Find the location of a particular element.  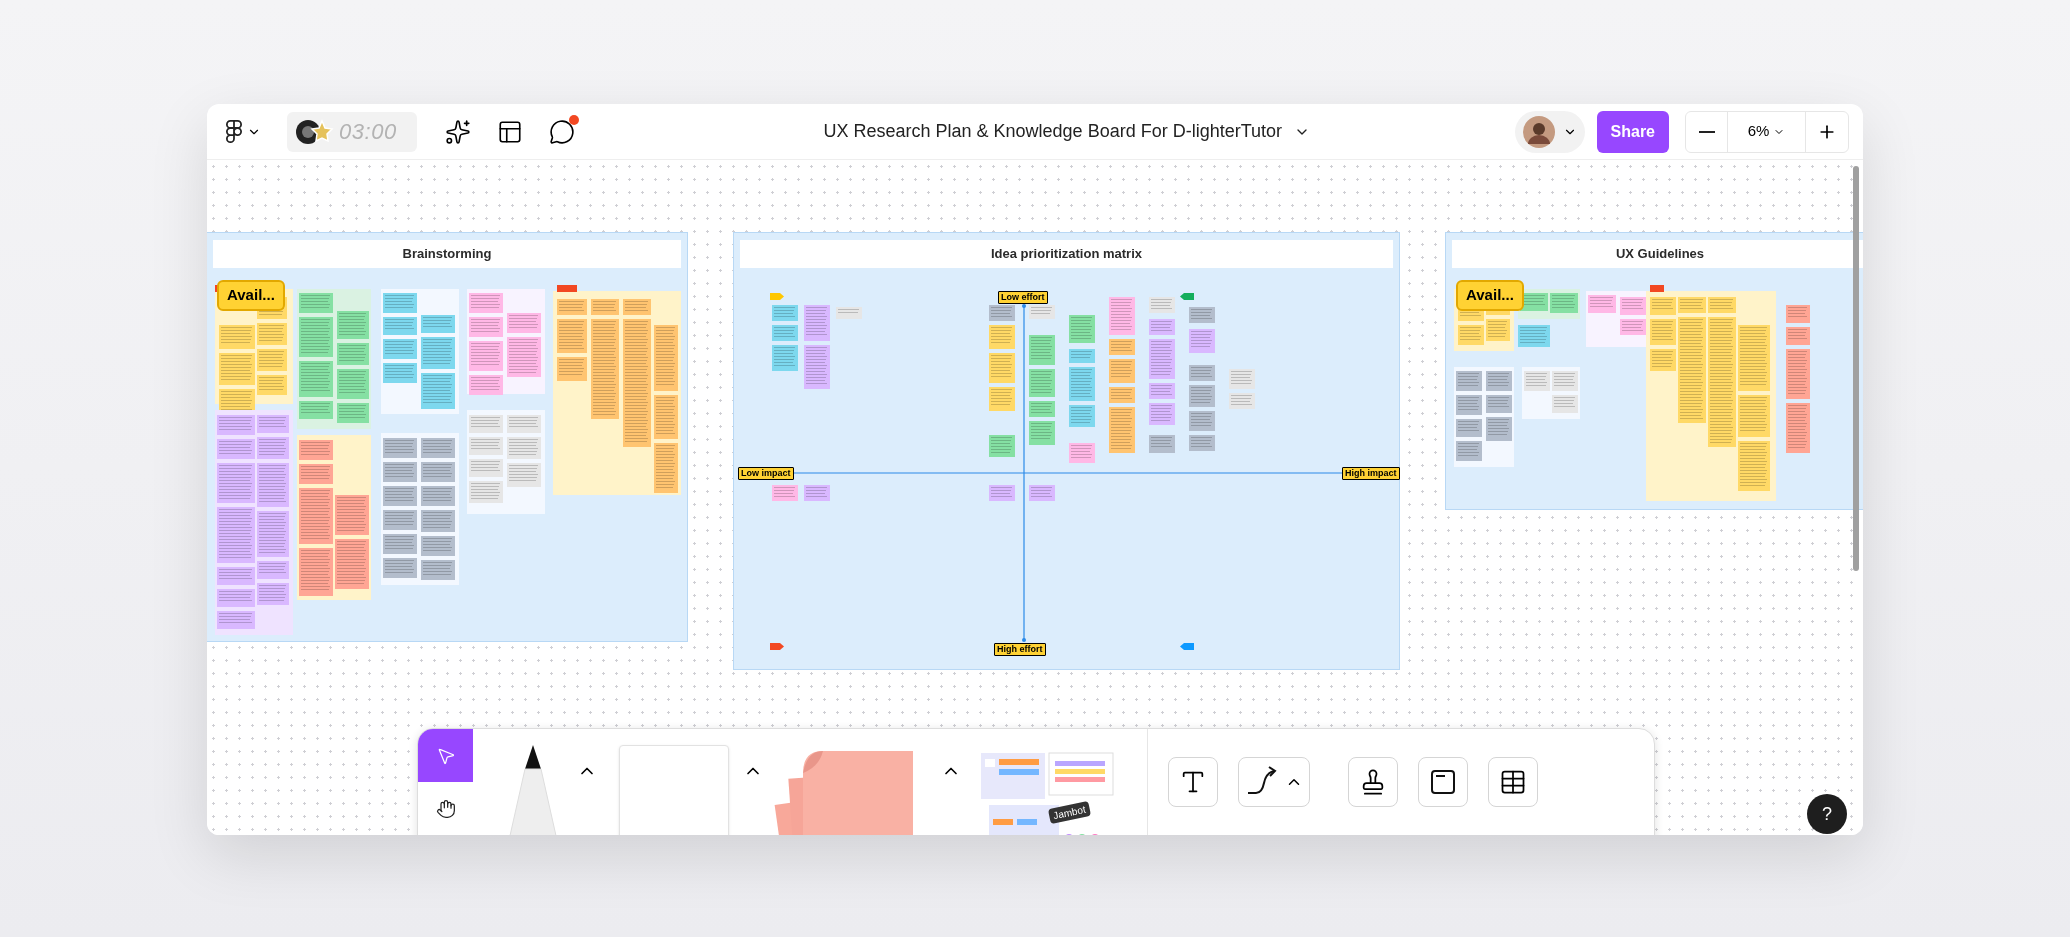

board-title: UX Guidelines is located at coordinates (1660, 254).